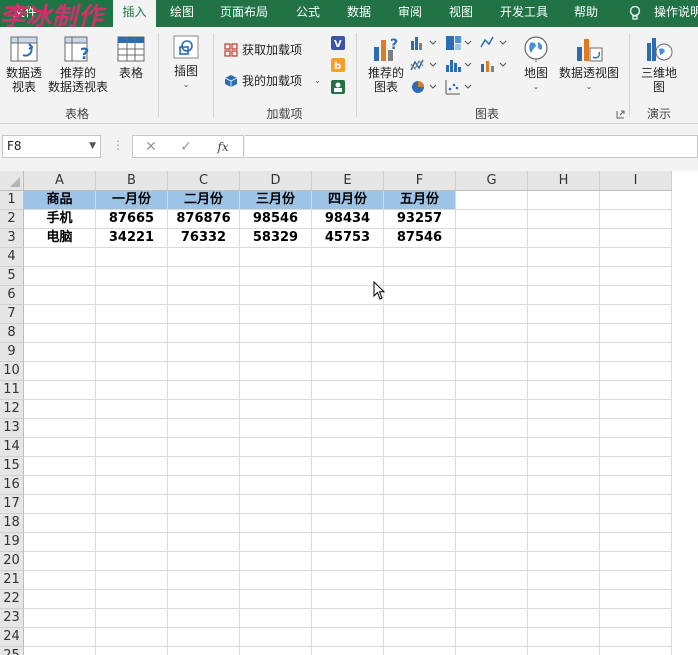 This screenshot has height=655, width=698. I want to click on cell-g20, so click(492, 561).